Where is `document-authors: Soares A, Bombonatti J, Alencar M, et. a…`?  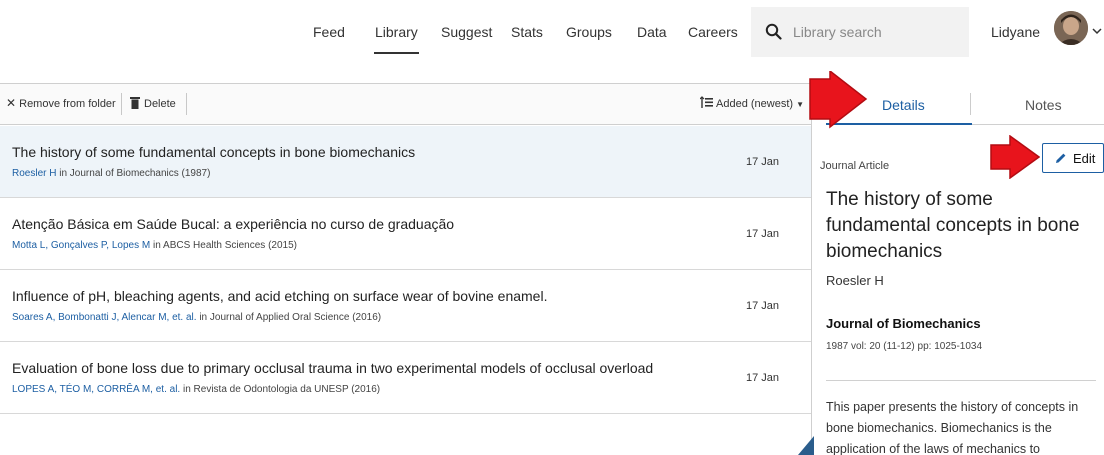 document-authors: Soares A, Bombonatti J, Alencar M, et. a… is located at coordinates (104, 317).